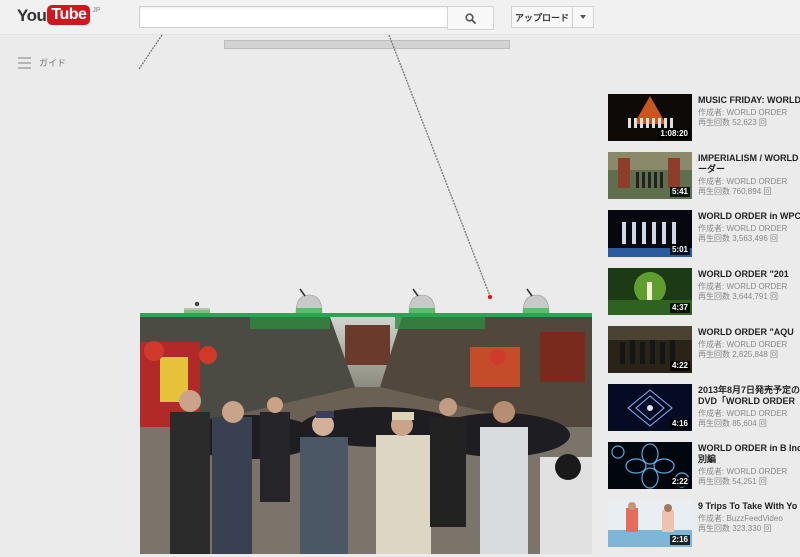  What do you see at coordinates (197, 307) in the screenshot?
I see `turret-small-left` at bounding box center [197, 307].